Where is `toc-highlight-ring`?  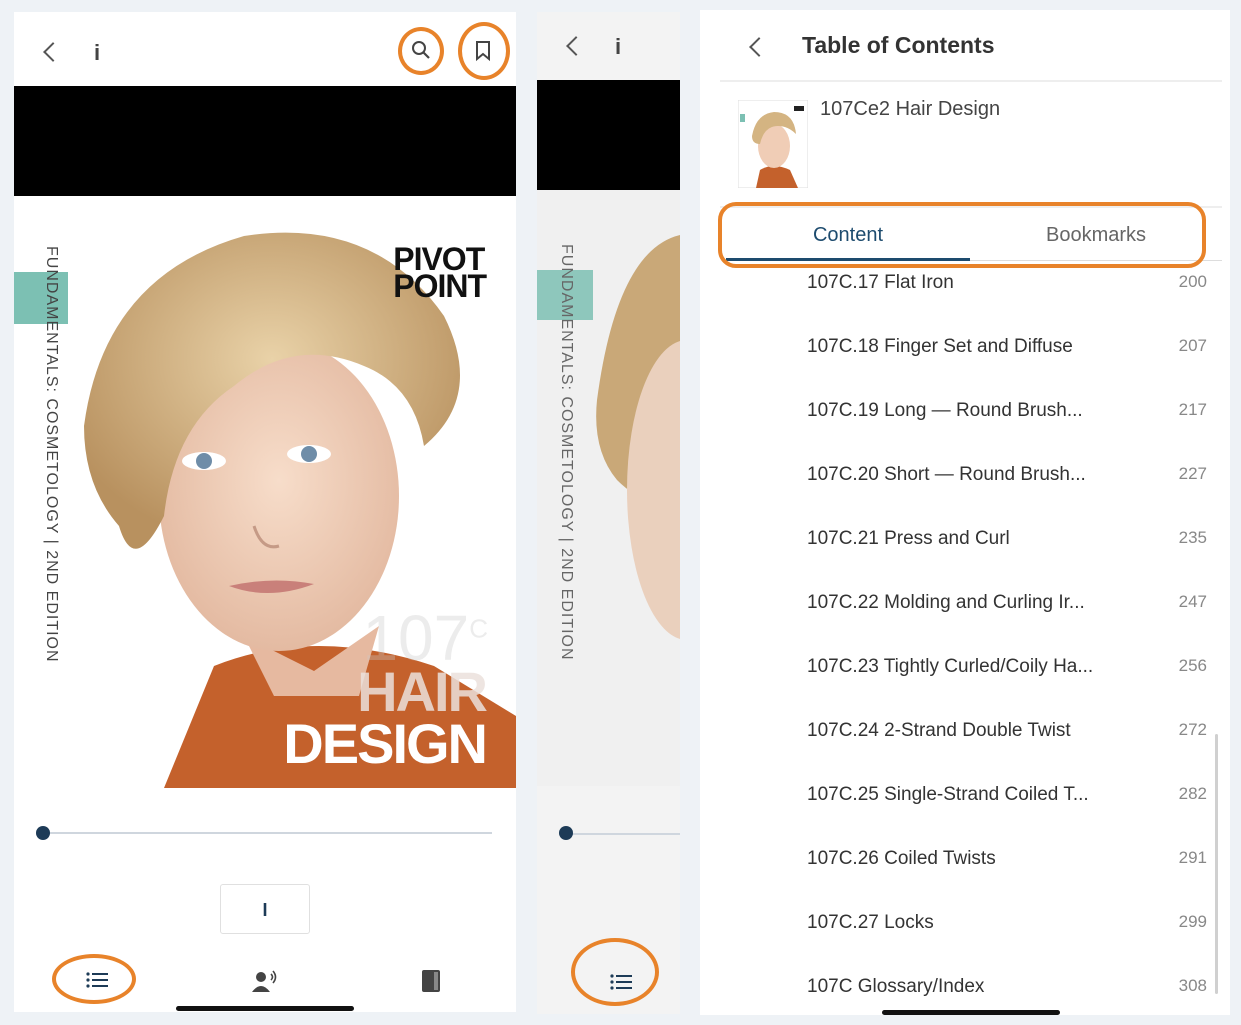 toc-highlight-ring is located at coordinates (615, 972).